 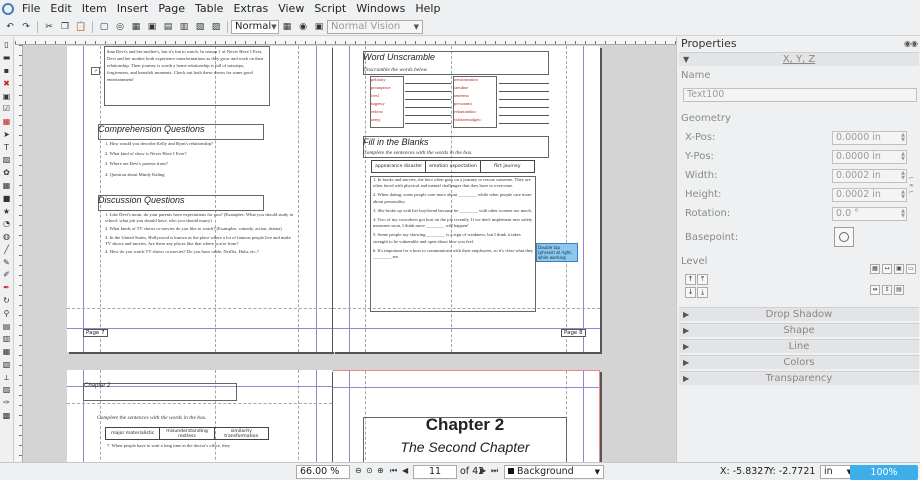 What do you see at coordinates (7, 327) in the screenshot?
I see `edit-text-icon: ▤` at bounding box center [7, 327].